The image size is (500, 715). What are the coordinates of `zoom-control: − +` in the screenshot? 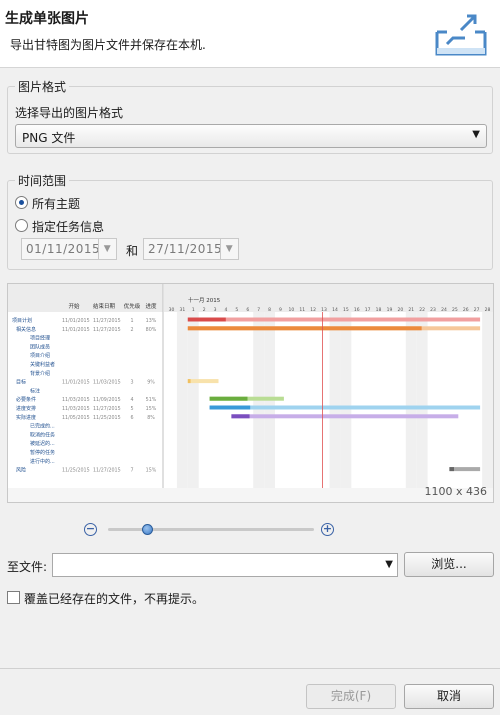 It's located at (209, 530).